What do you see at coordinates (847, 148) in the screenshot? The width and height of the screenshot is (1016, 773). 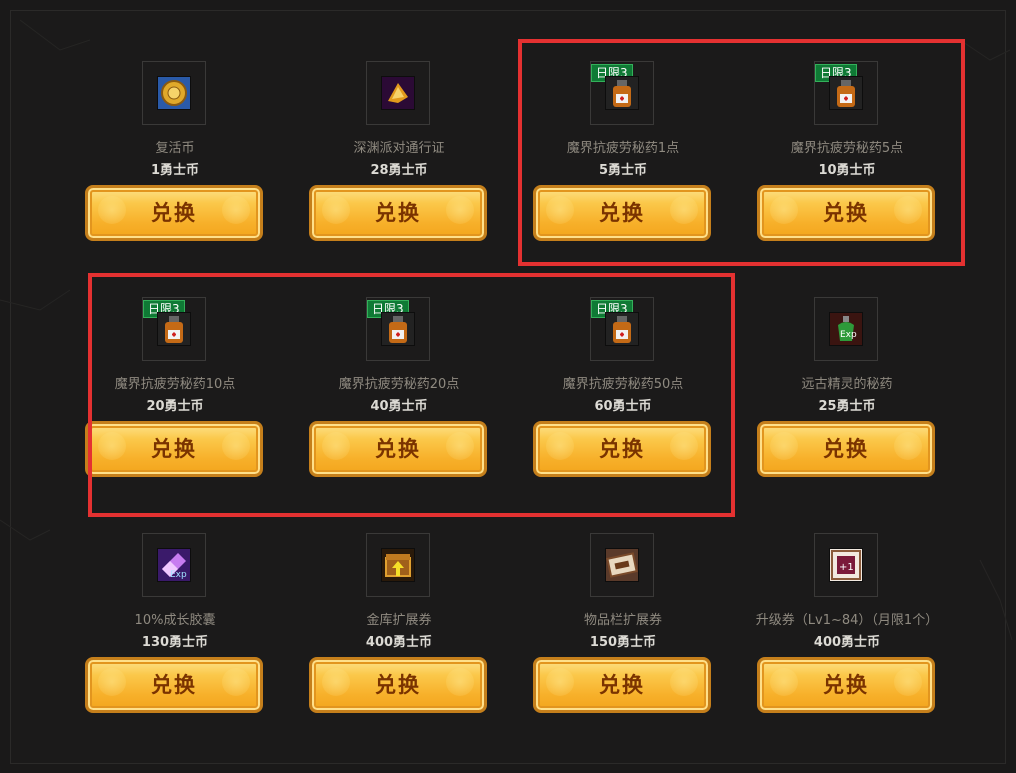 I see `item-name: 魔界抗疲劳秘药5点` at bounding box center [847, 148].